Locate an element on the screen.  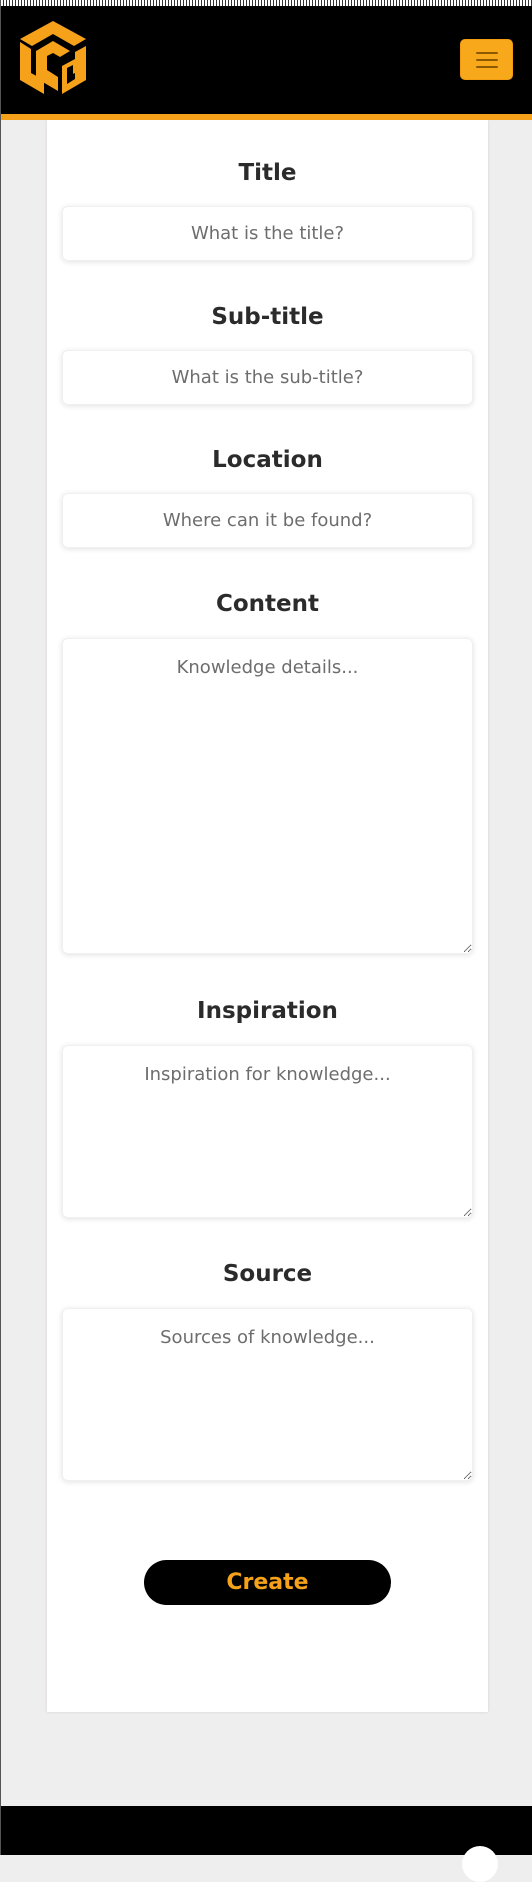
source-textarea is located at coordinates (267, 1394).